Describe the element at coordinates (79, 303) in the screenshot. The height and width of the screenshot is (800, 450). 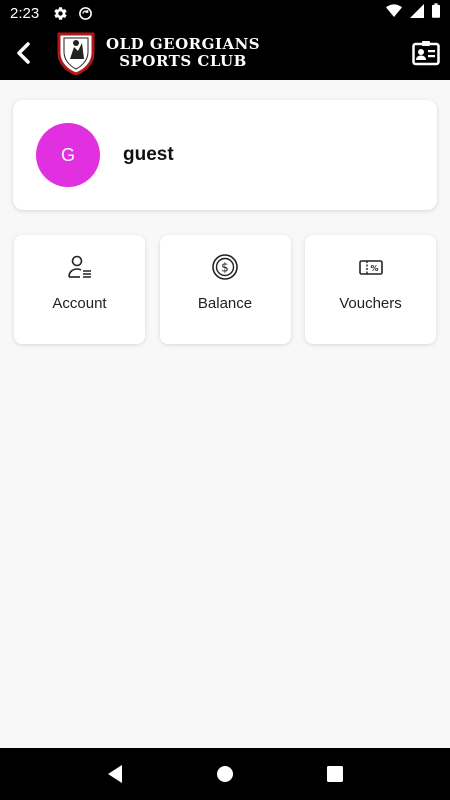
I see `account-label: Account` at that location.